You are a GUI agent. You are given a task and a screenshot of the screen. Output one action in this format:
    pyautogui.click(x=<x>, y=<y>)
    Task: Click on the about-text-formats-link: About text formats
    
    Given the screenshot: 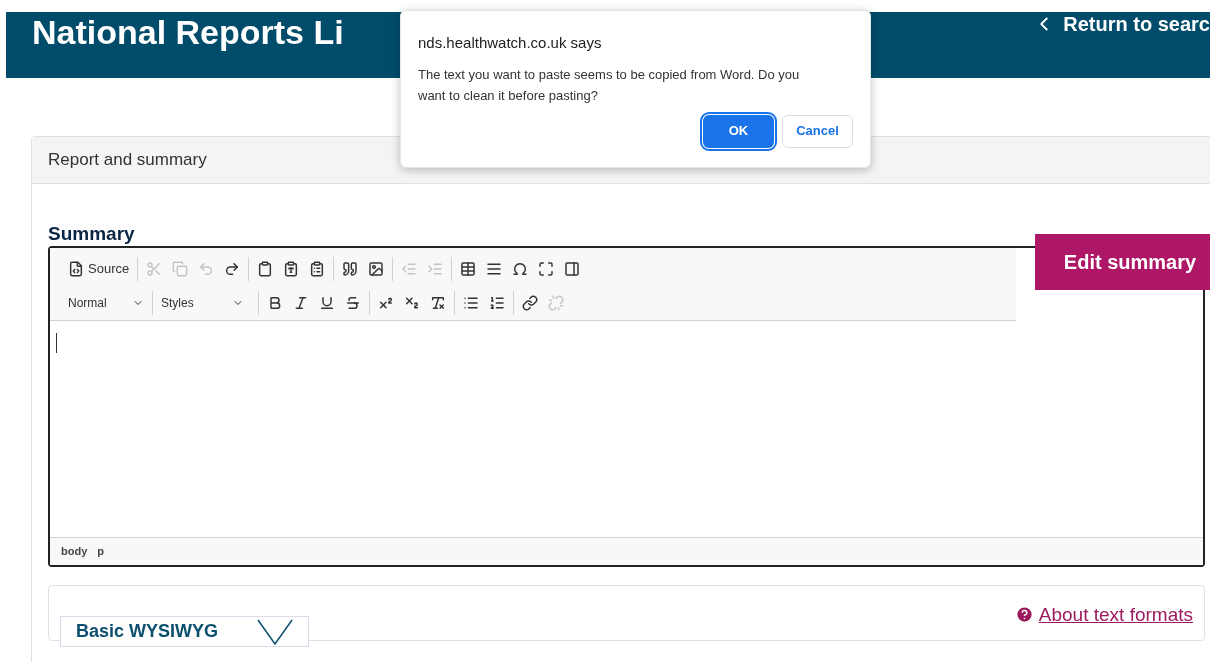 What is the action you would take?
    pyautogui.click(x=1103, y=614)
    